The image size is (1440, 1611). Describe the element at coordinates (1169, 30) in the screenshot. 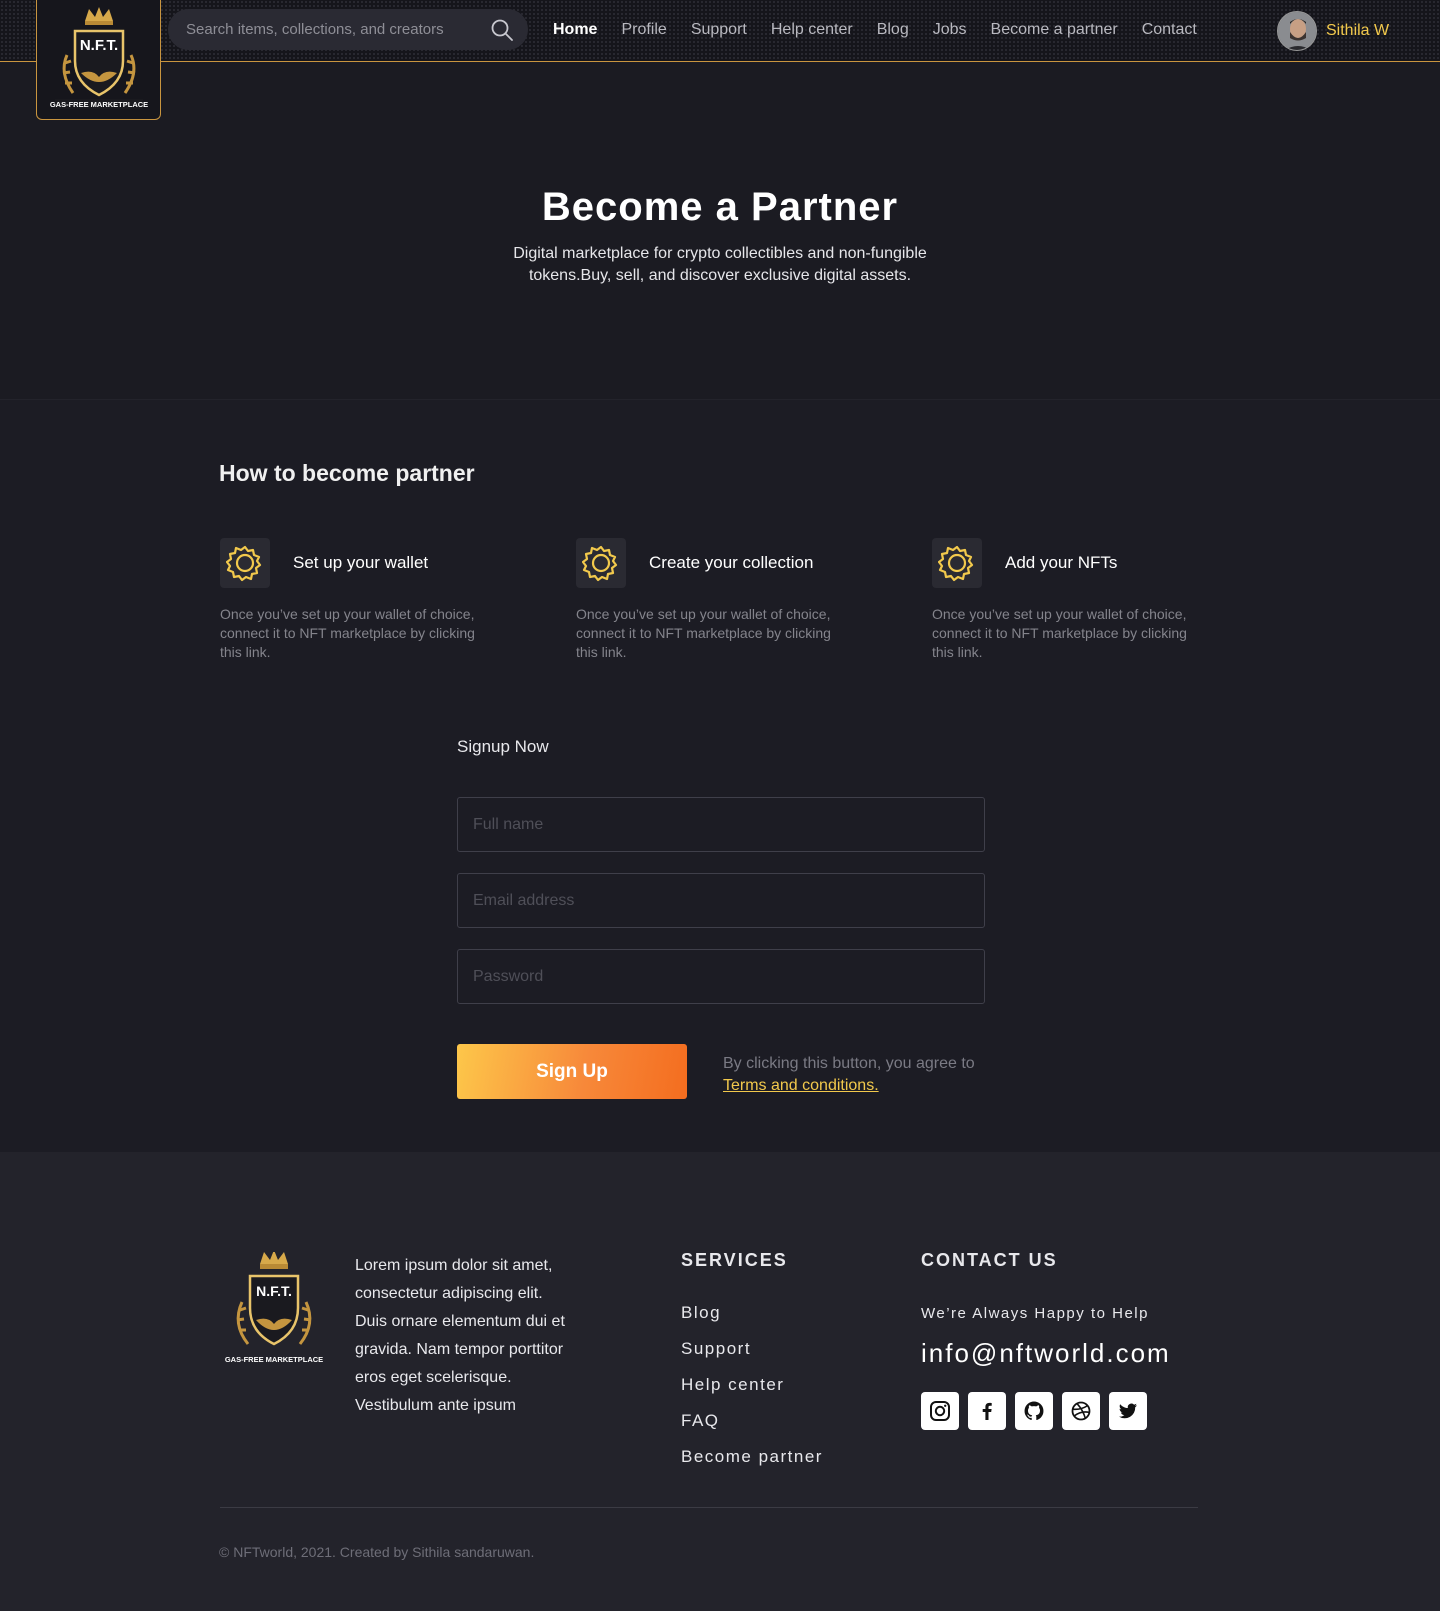

I see `nav-contact: Contact` at that location.